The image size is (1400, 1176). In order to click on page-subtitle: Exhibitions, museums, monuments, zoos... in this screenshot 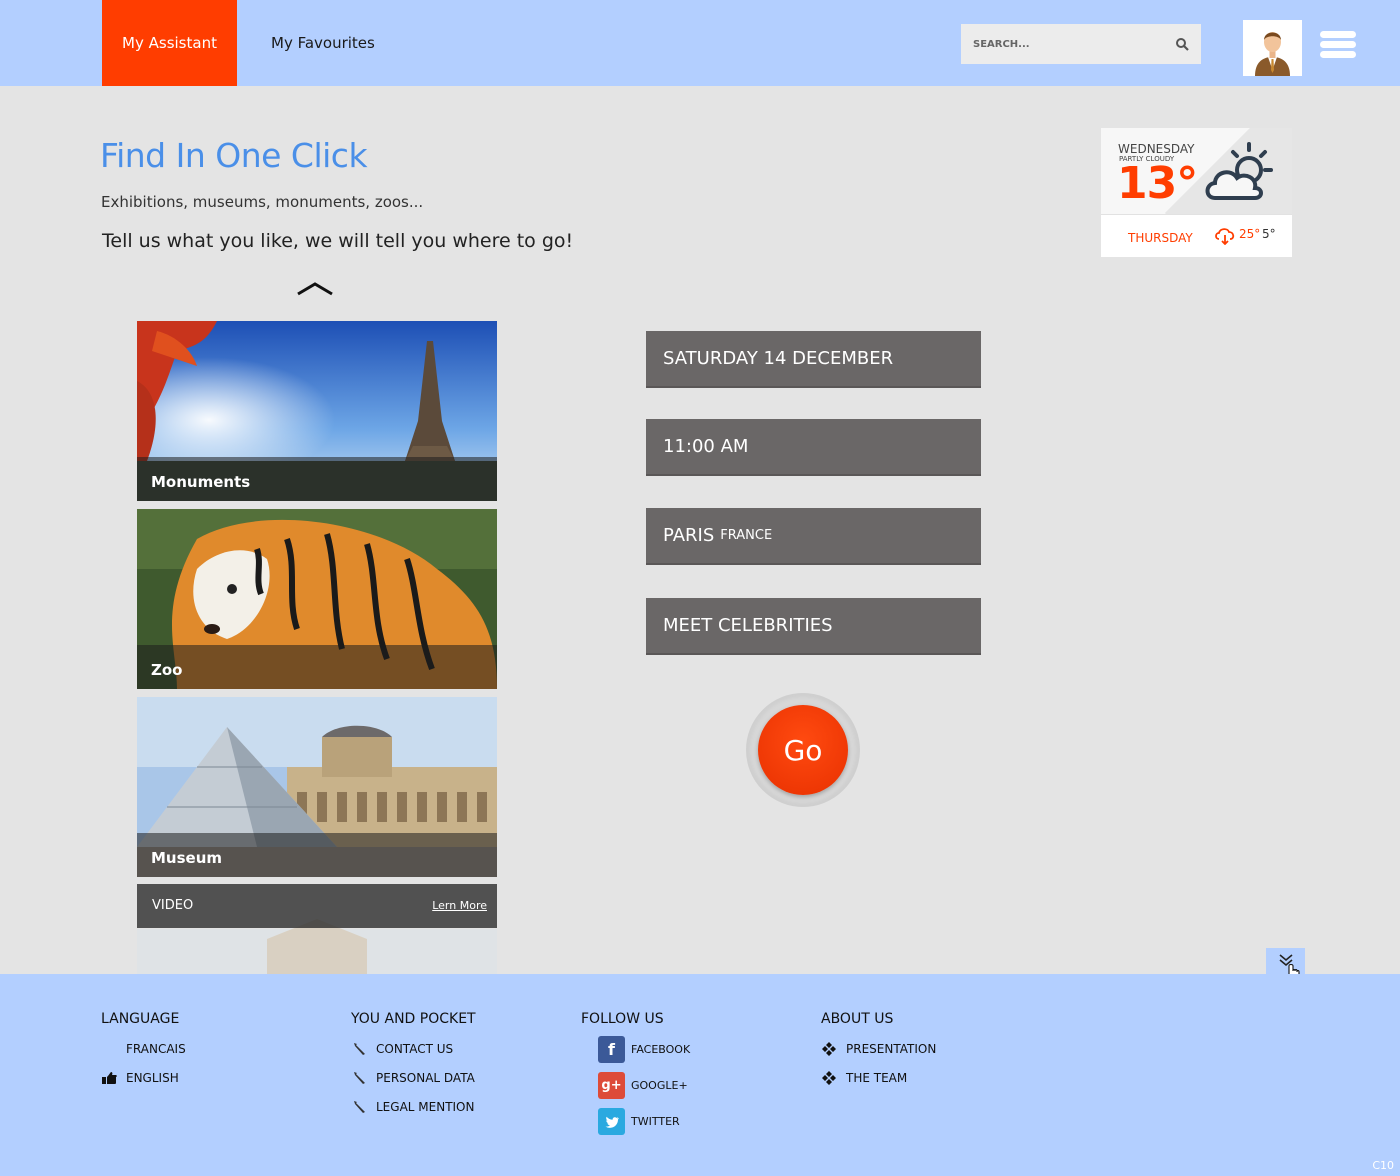, I will do `click(262, 202)`.